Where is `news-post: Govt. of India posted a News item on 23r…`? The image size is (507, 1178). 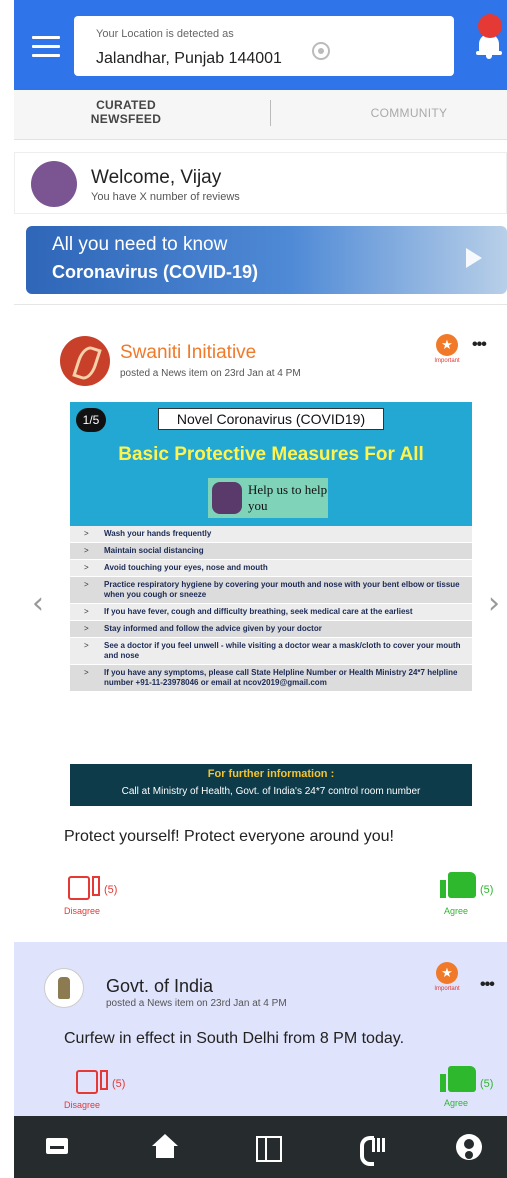
news-post: Govt. of India posted a News item on 23r… is located at coordinates (260, 1030).